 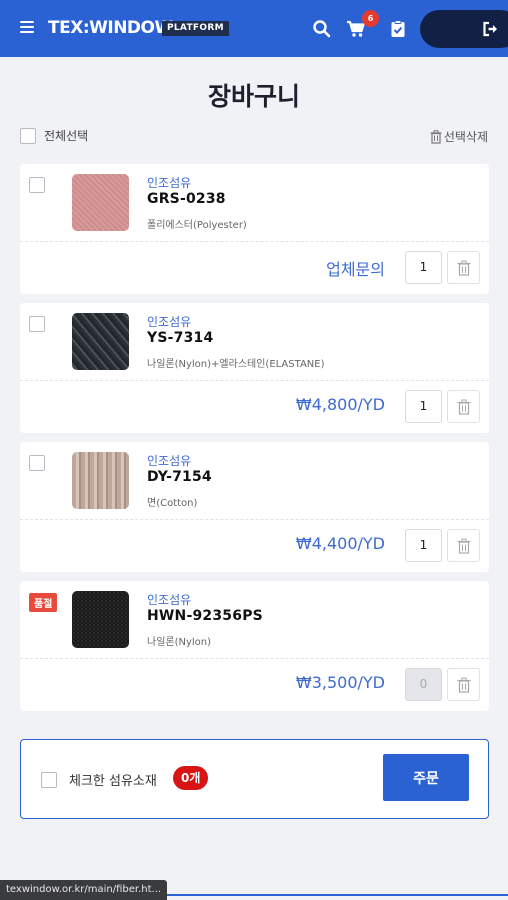 What do you see at coordinates (322, 29) in the screenshot?
I see `search-icon` at bounding box center [322, 29].